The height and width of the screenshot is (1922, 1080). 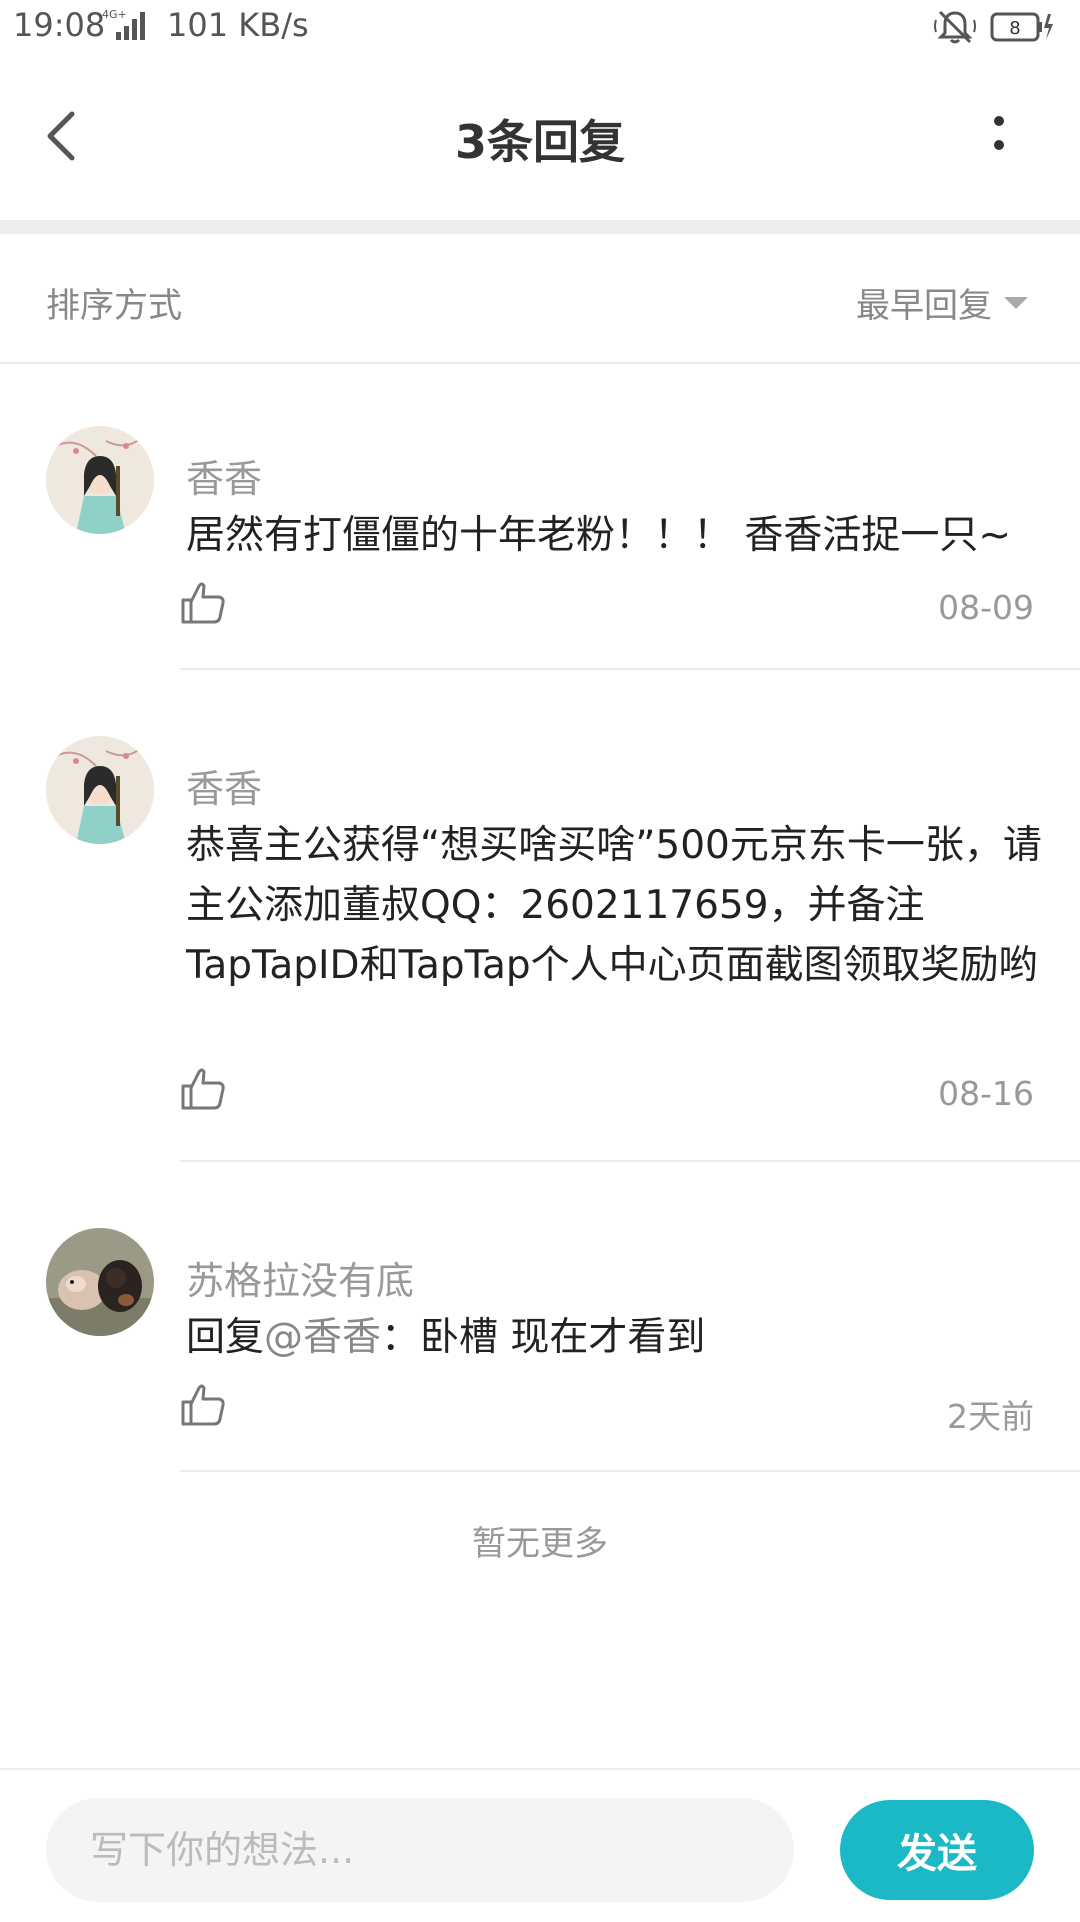 What do you see at coordinates (1021, 27) in the screenshot?
I see `battery-icon: 8` at bounding box center [1021, 27].